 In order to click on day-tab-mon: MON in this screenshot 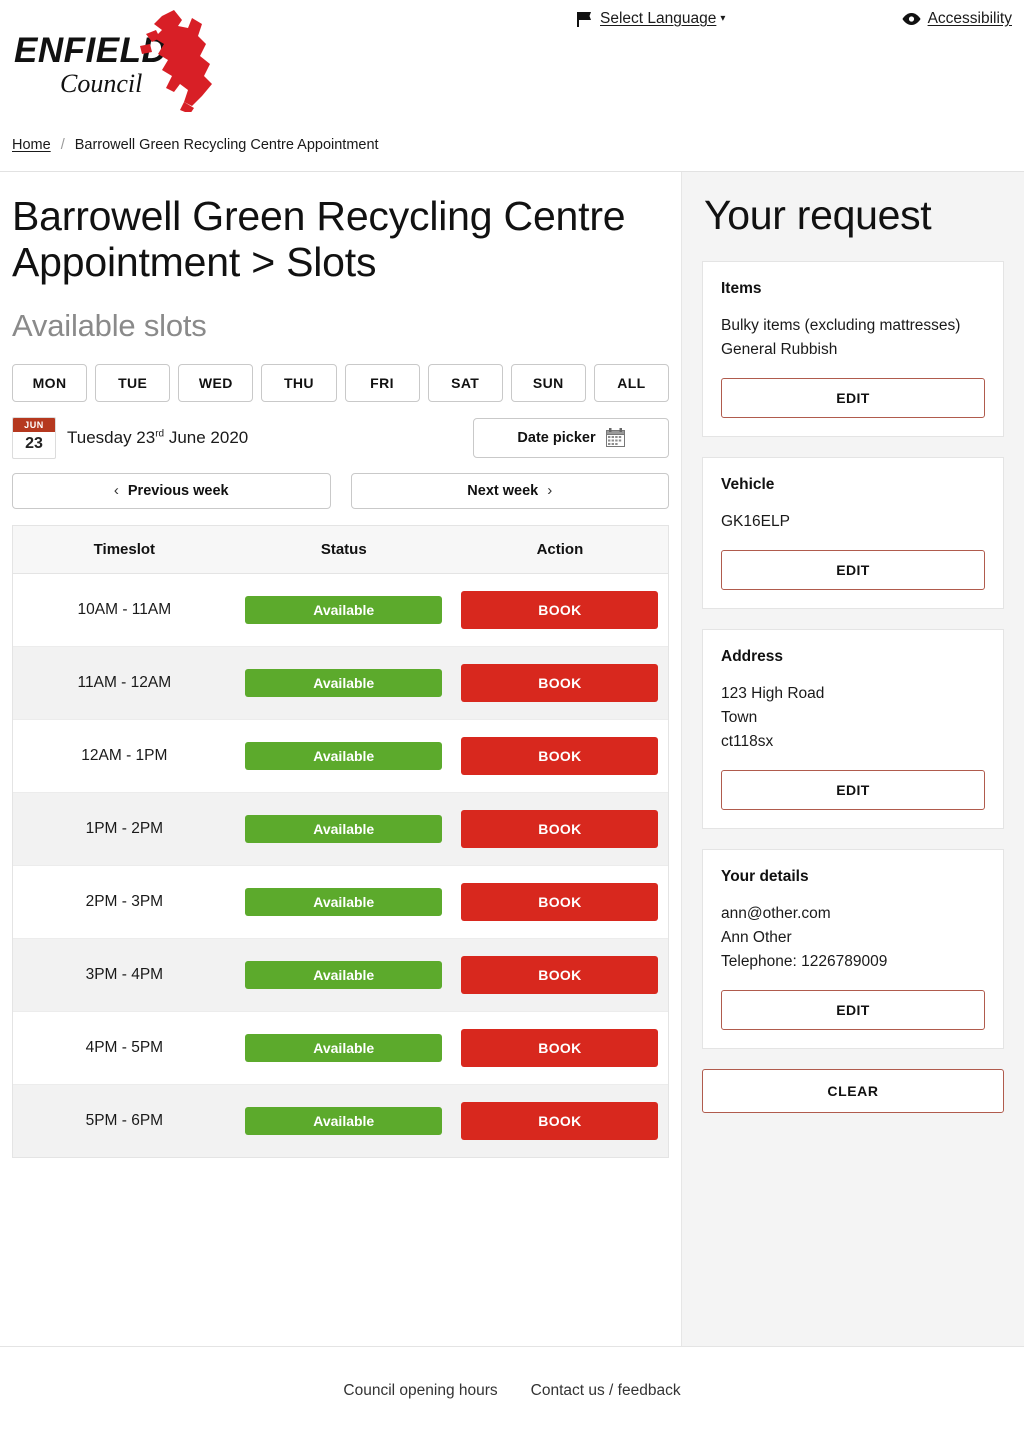, I will do `click(50, 382)`.